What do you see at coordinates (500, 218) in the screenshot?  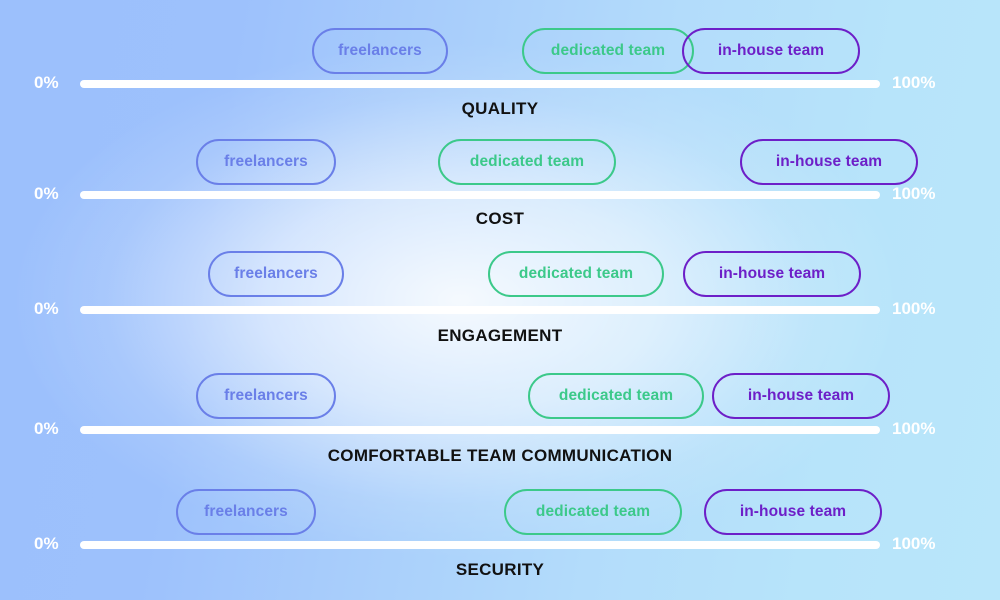 I see `category-label: COST` at bounding box center [500, 218].